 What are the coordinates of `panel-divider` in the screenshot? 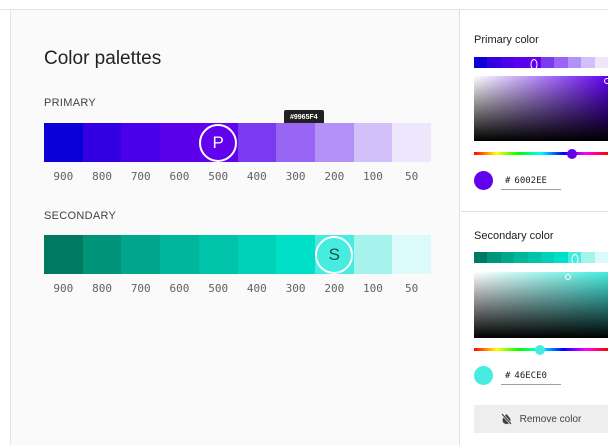 It's located at (534, 211).